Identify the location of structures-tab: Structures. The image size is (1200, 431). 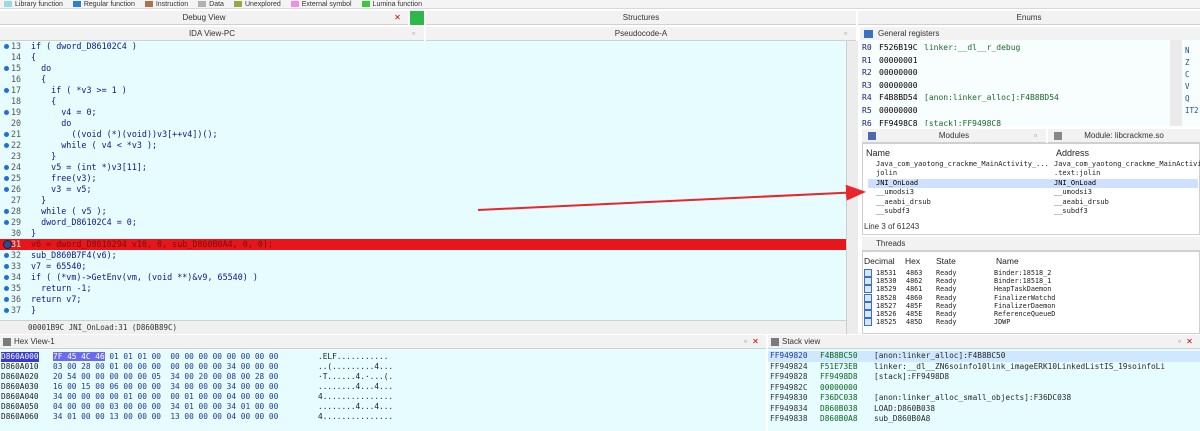
(641, 18).